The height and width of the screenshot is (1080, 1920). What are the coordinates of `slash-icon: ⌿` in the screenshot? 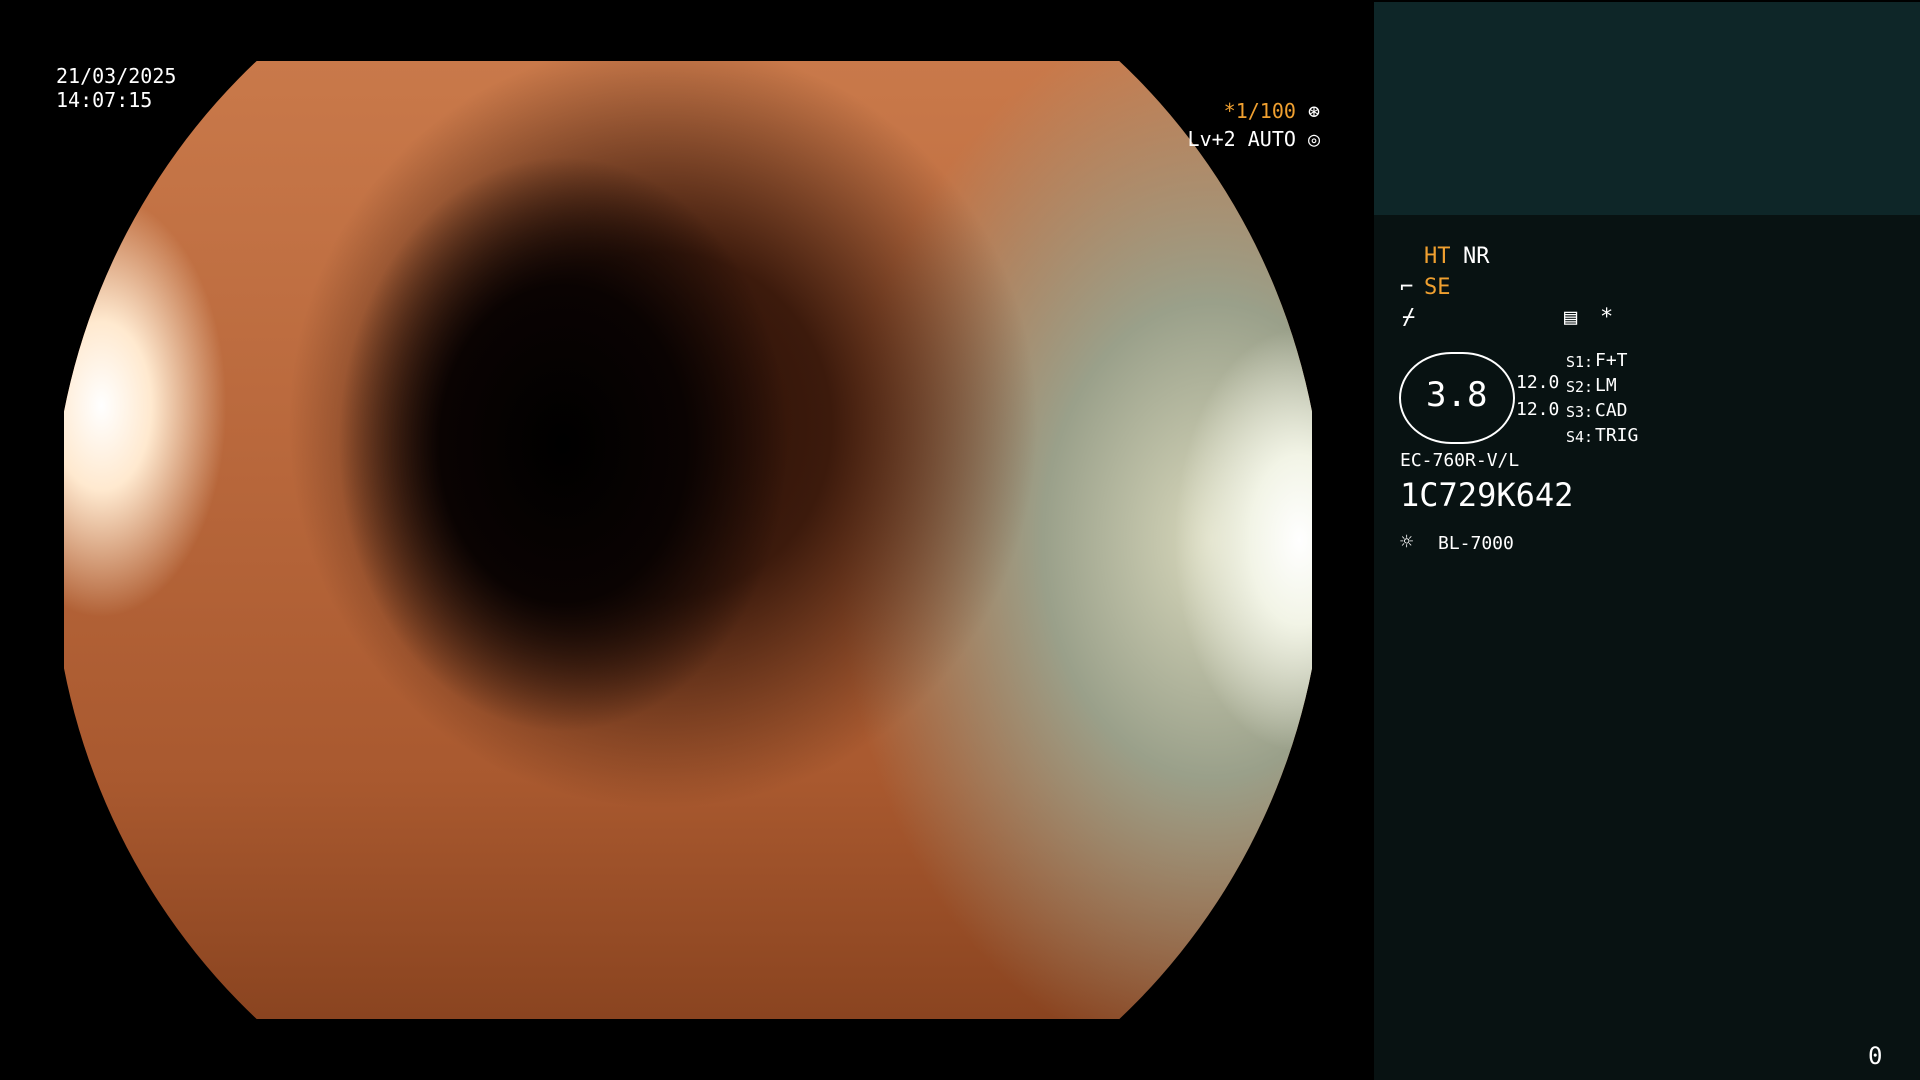 It's located at (1409, 317).